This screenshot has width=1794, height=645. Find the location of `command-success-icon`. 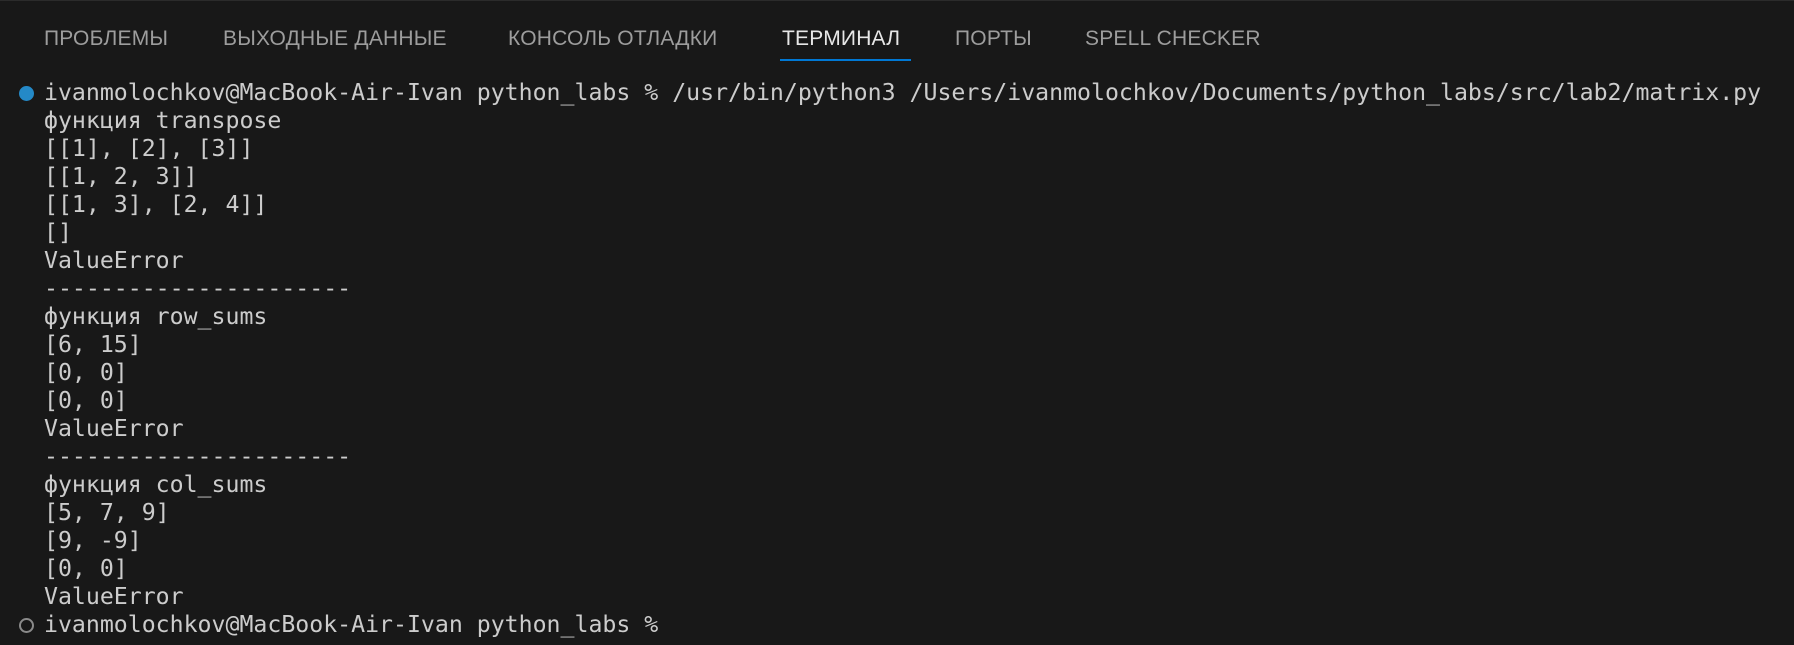

command-success-icon is located at coordinates (26, 93).